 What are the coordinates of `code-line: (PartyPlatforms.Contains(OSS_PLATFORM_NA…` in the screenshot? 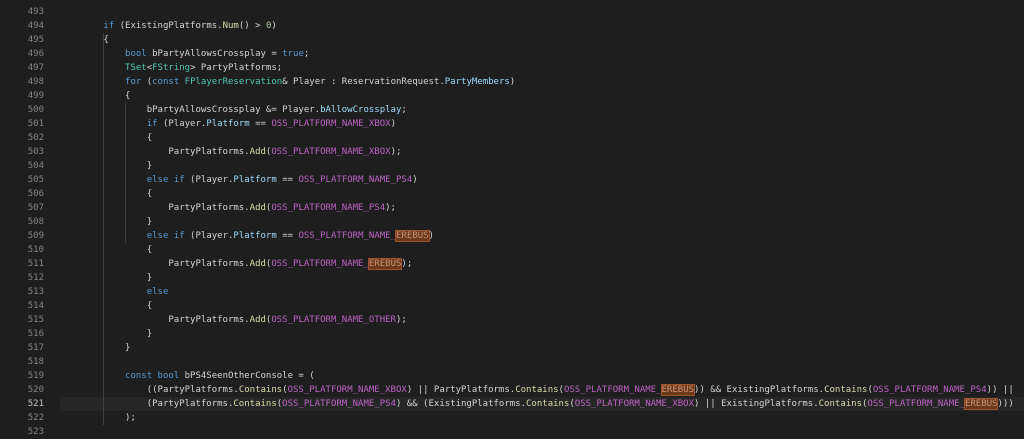 It's located at (542, 404).